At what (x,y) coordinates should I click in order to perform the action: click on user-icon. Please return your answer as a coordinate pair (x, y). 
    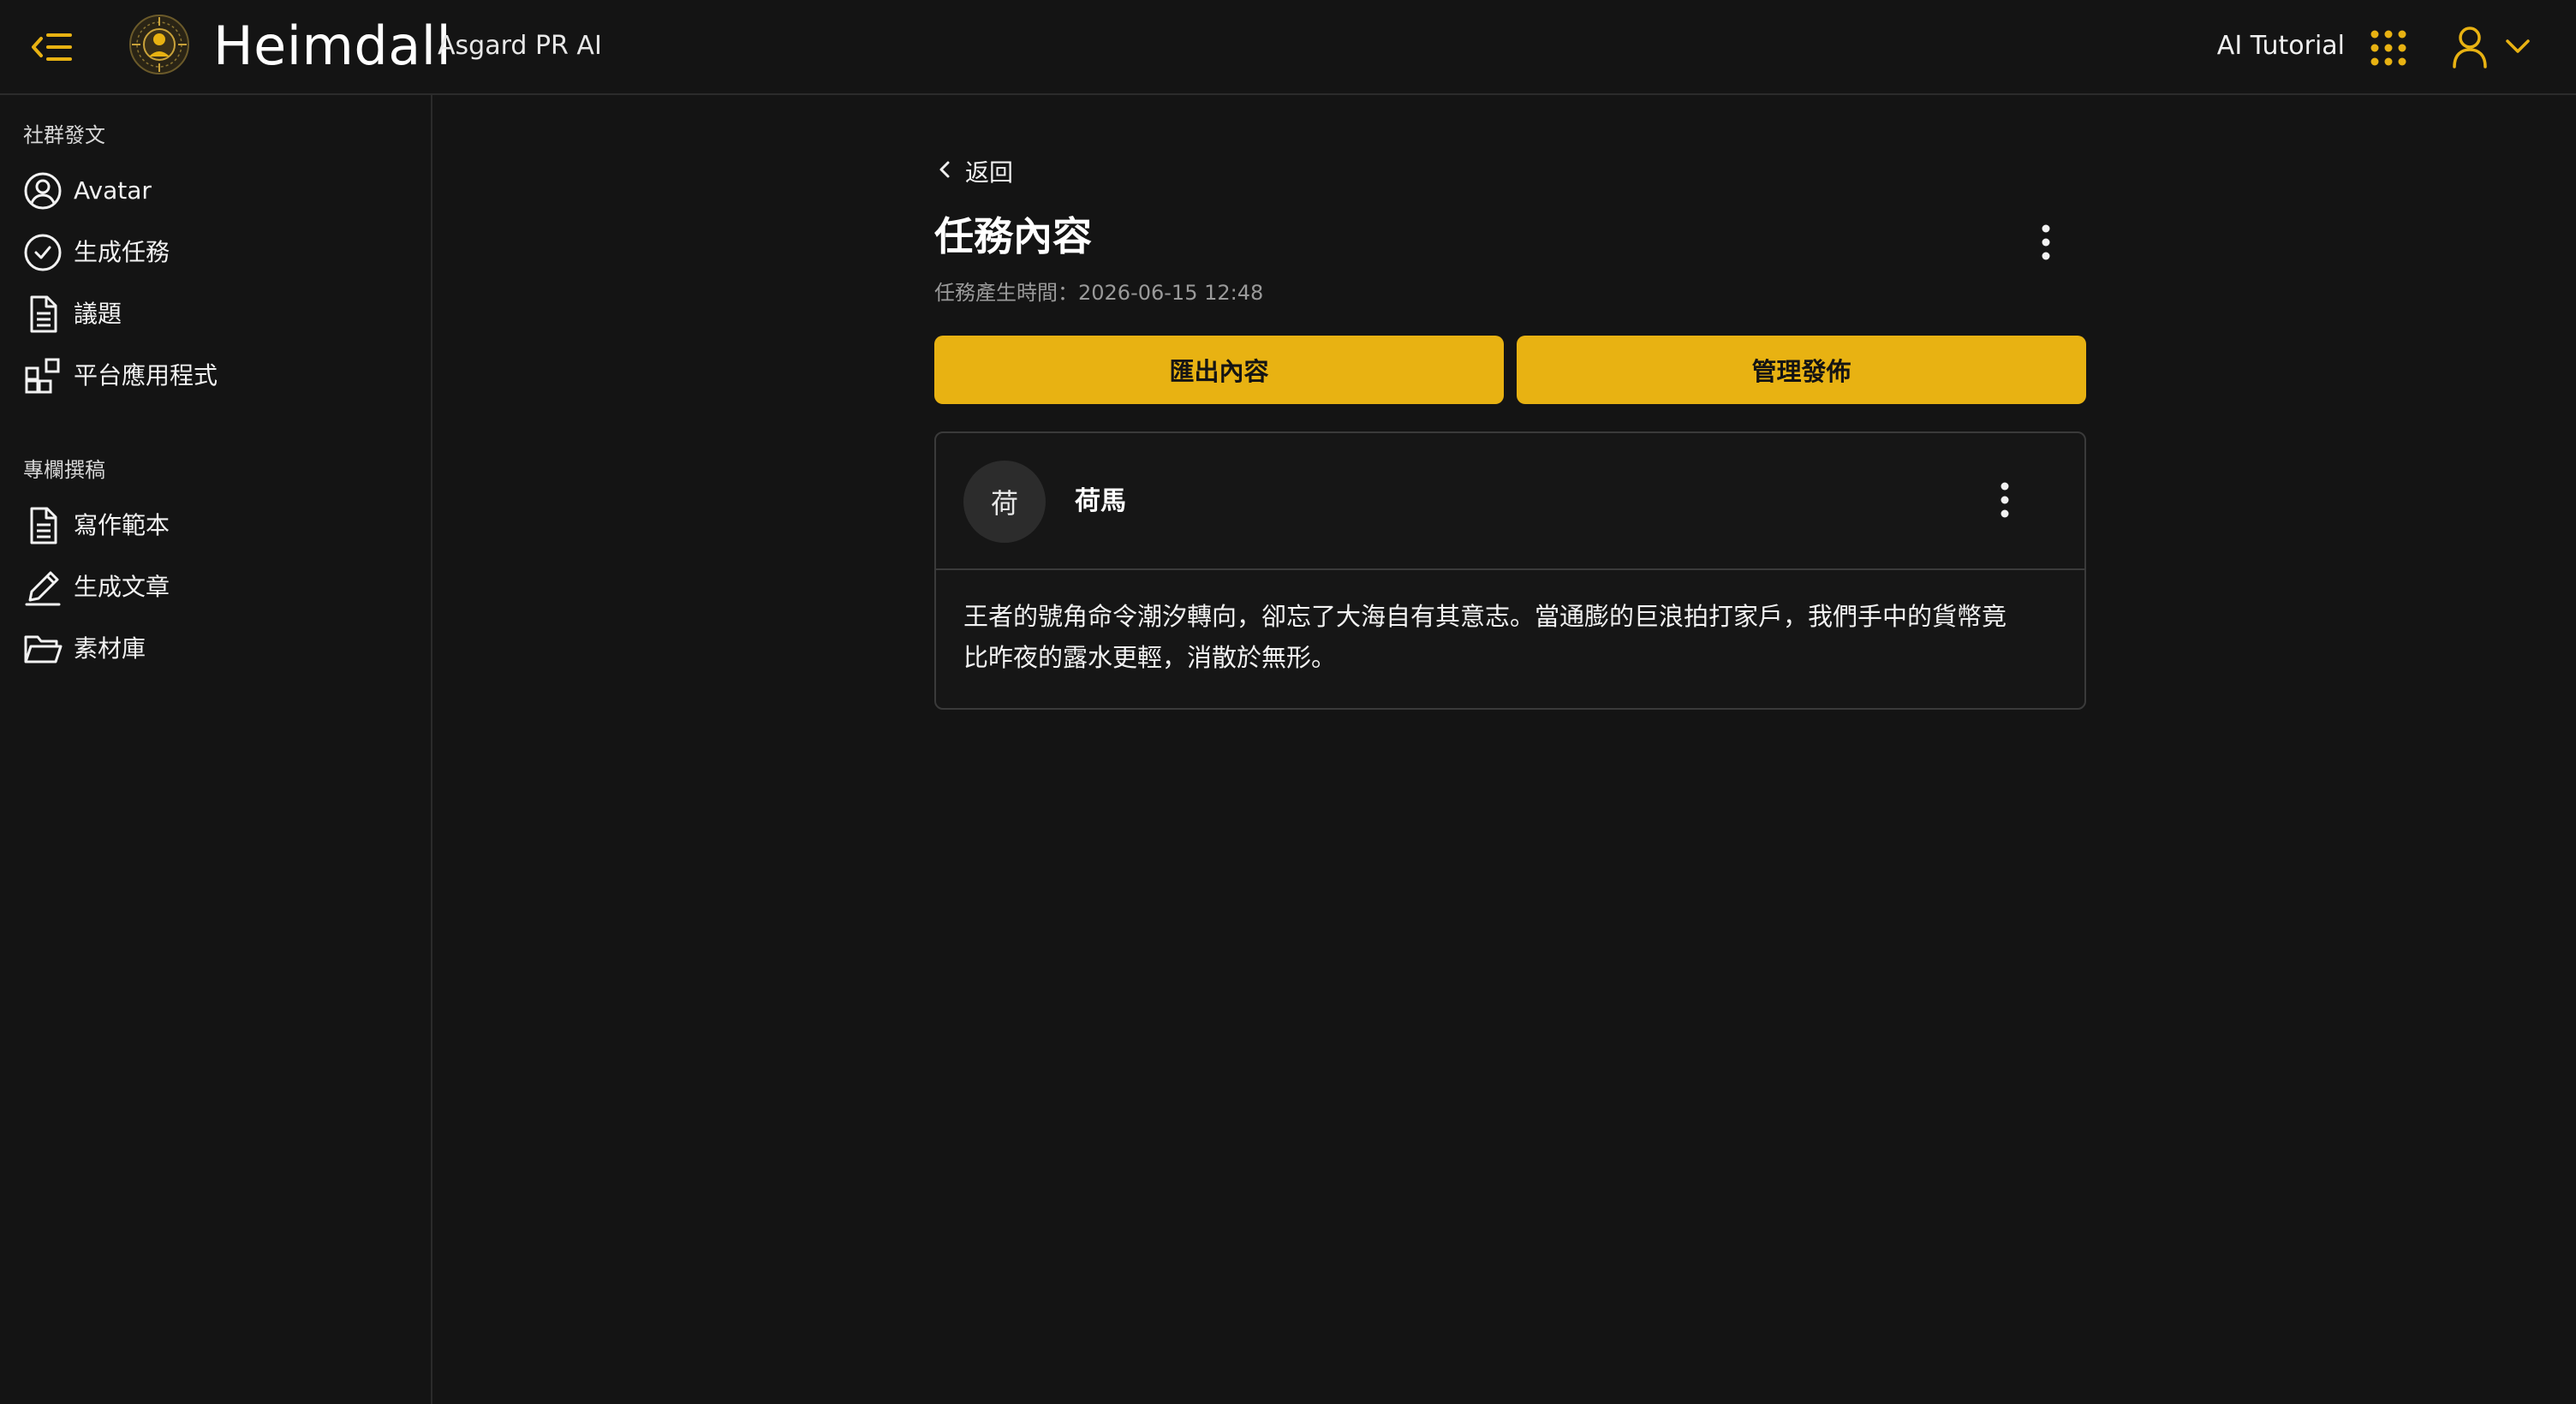
    Looking at the image, I should click on (2470, 47).